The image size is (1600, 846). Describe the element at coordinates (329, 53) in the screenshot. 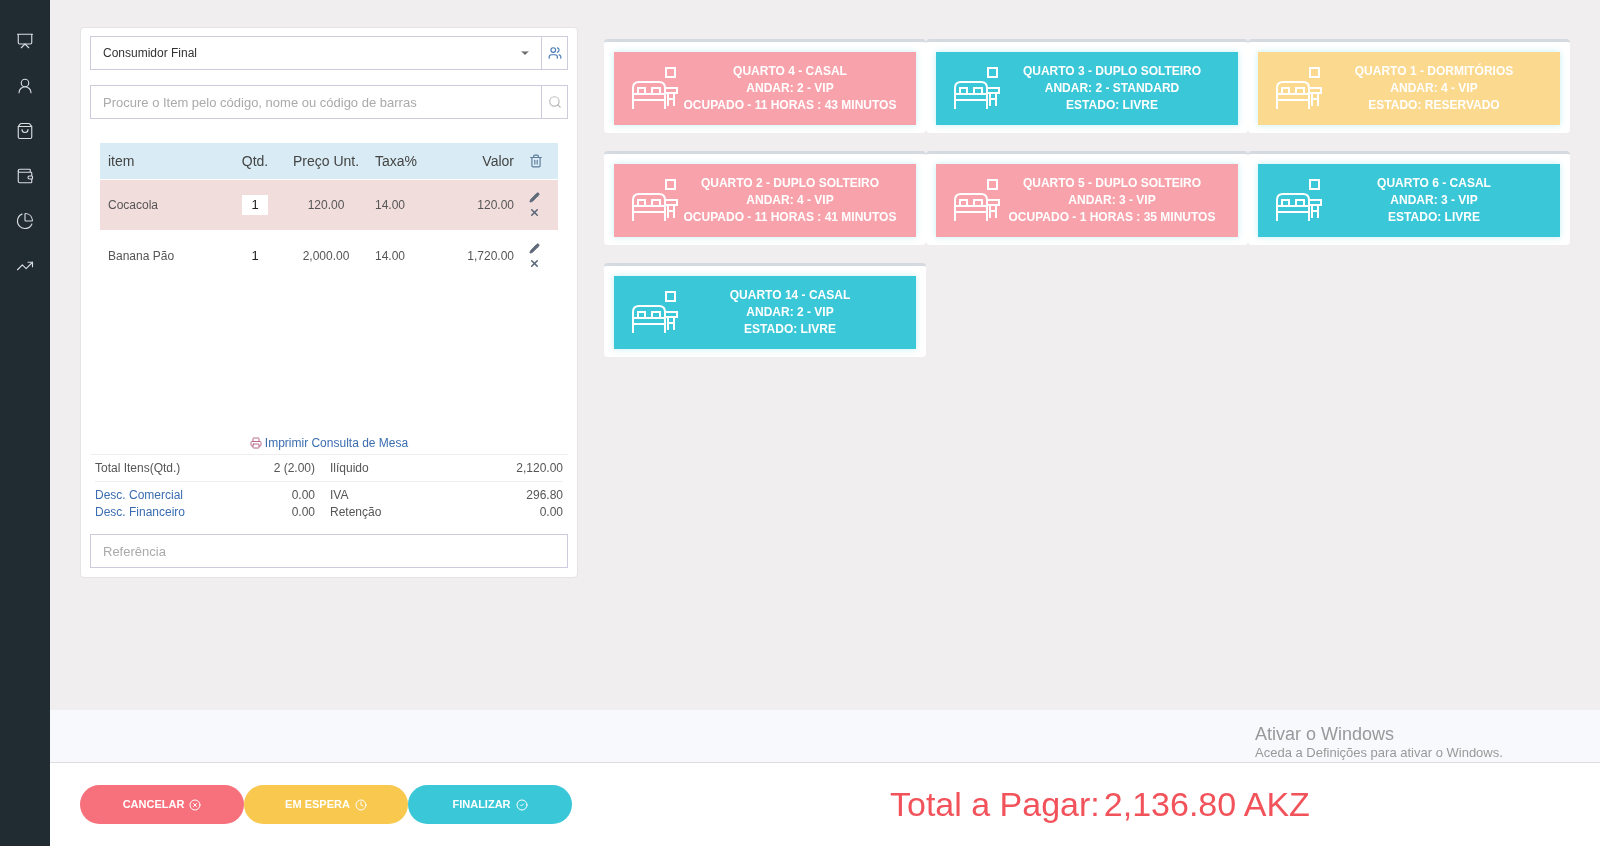

I see `customer-select: Consumidor Final` at that location.